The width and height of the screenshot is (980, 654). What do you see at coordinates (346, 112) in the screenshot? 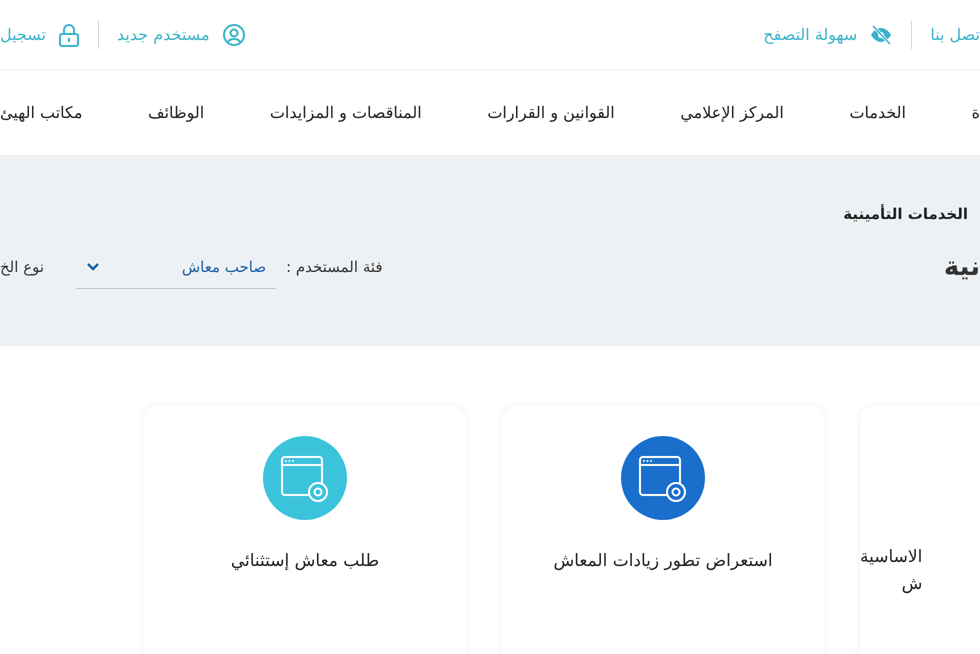
I see `nav-item: المناقصات و المزايدات` at bounding box center [346, 112].